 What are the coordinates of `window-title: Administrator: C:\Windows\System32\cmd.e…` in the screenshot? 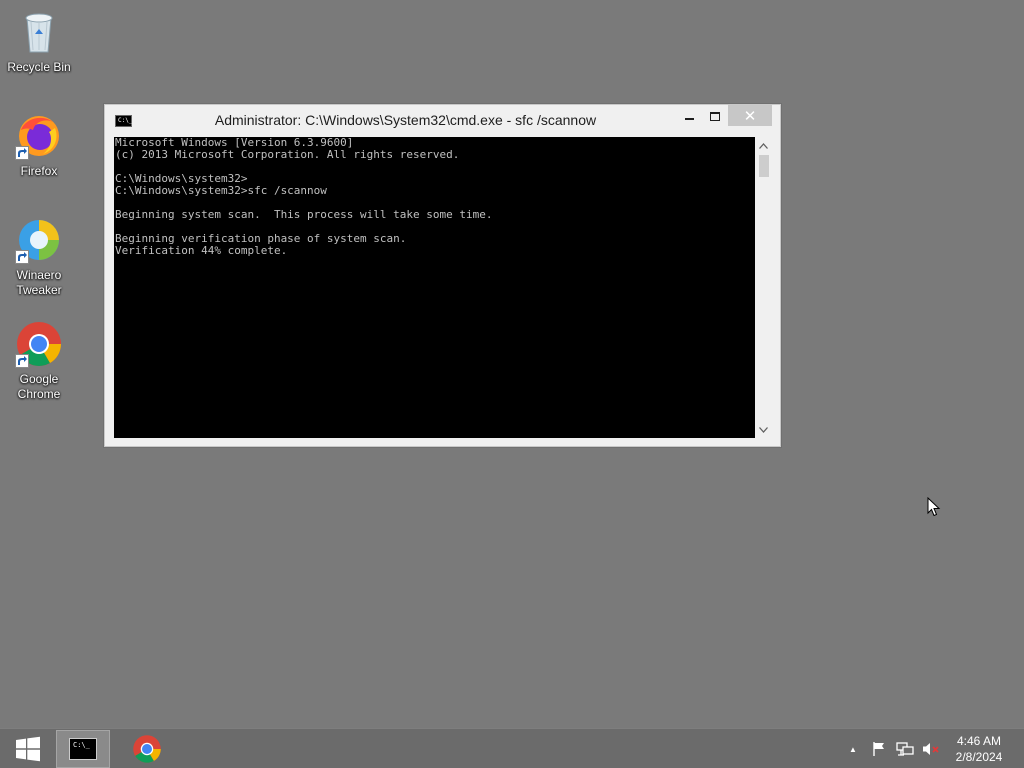 It's located at (405, 120).